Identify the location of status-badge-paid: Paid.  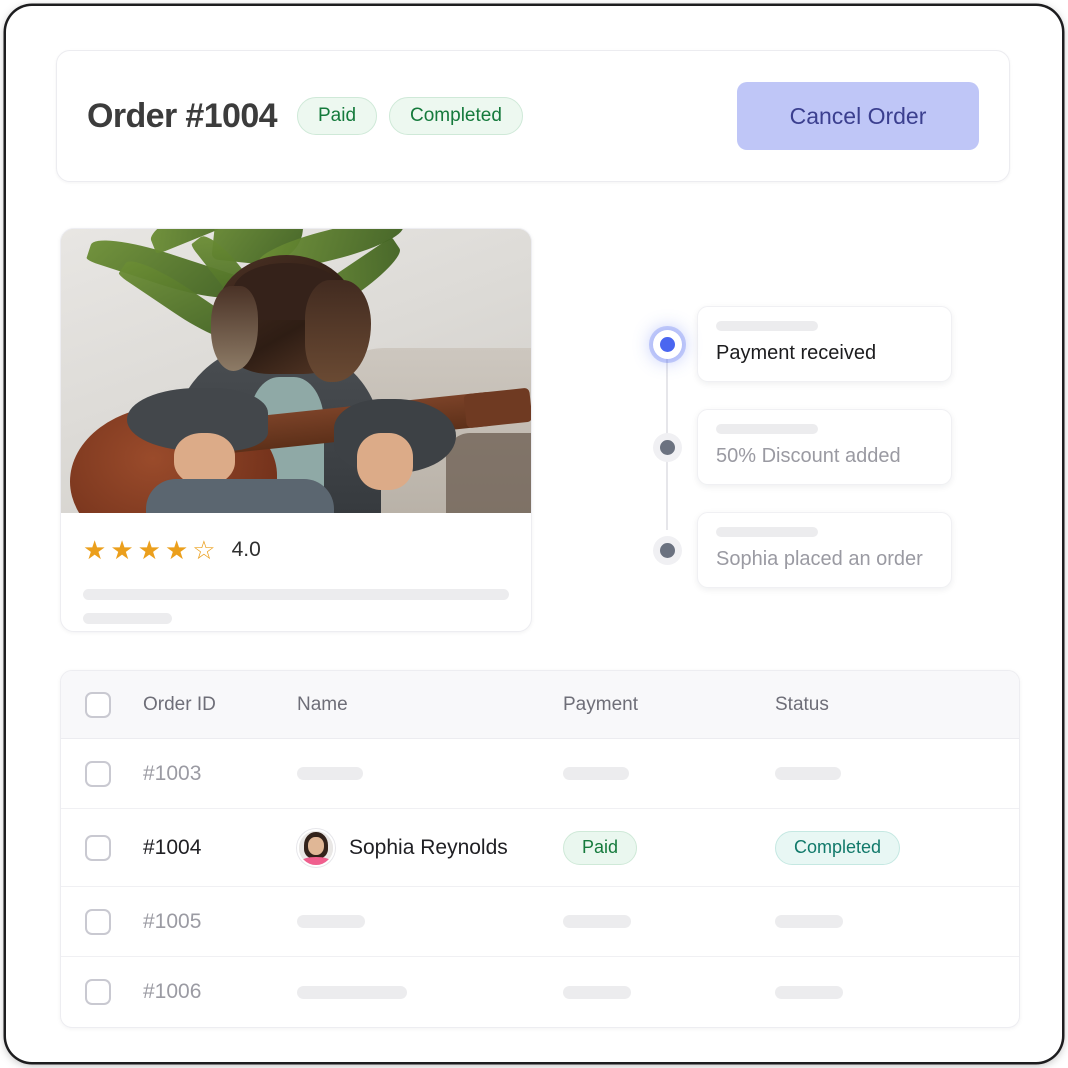
(337, 116).